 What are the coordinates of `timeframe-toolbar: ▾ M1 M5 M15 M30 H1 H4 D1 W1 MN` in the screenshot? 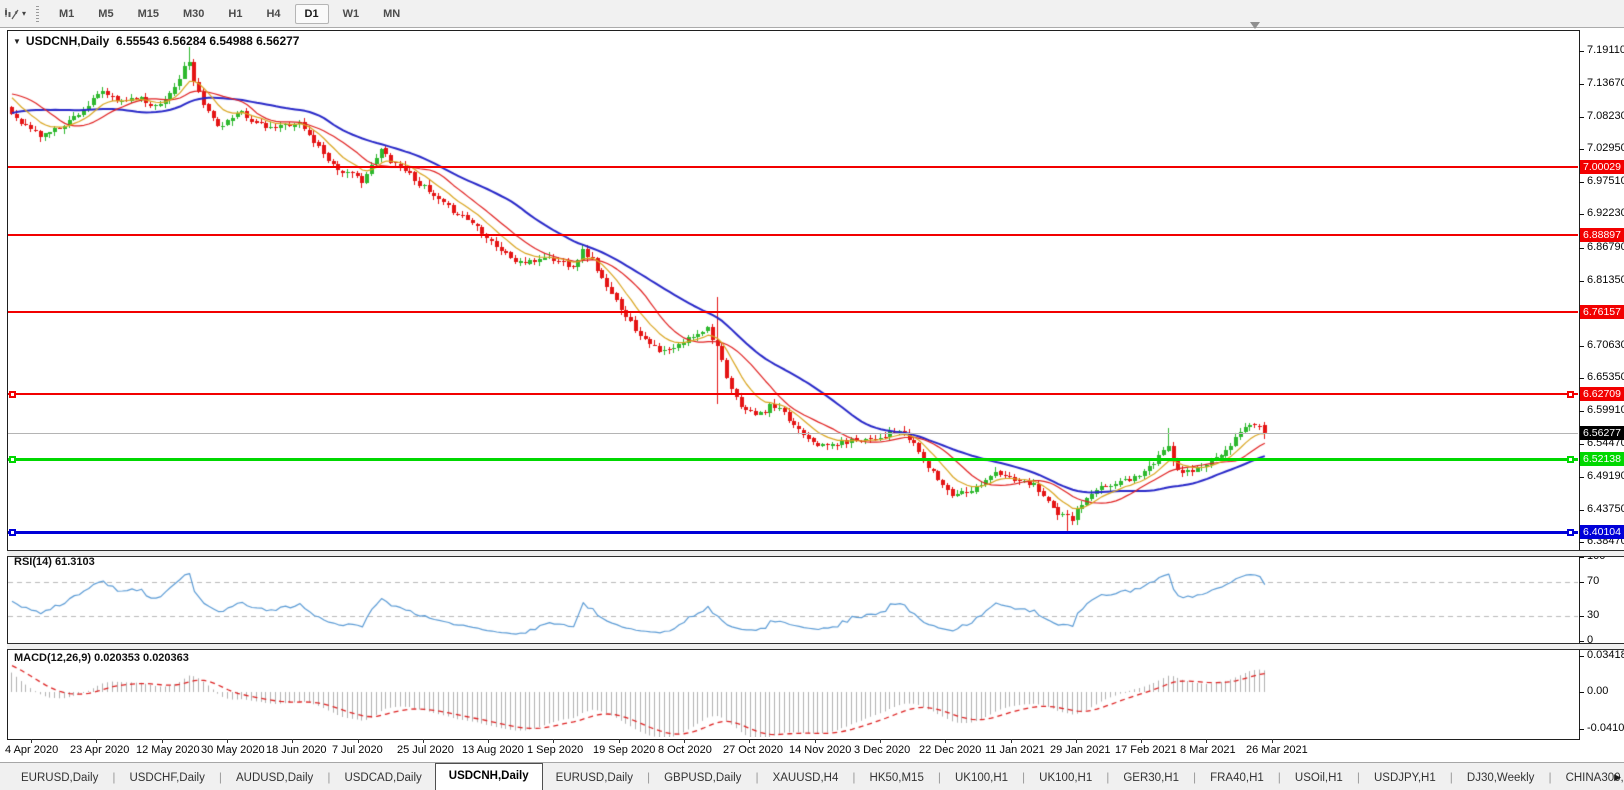 It's located at (812, 14).